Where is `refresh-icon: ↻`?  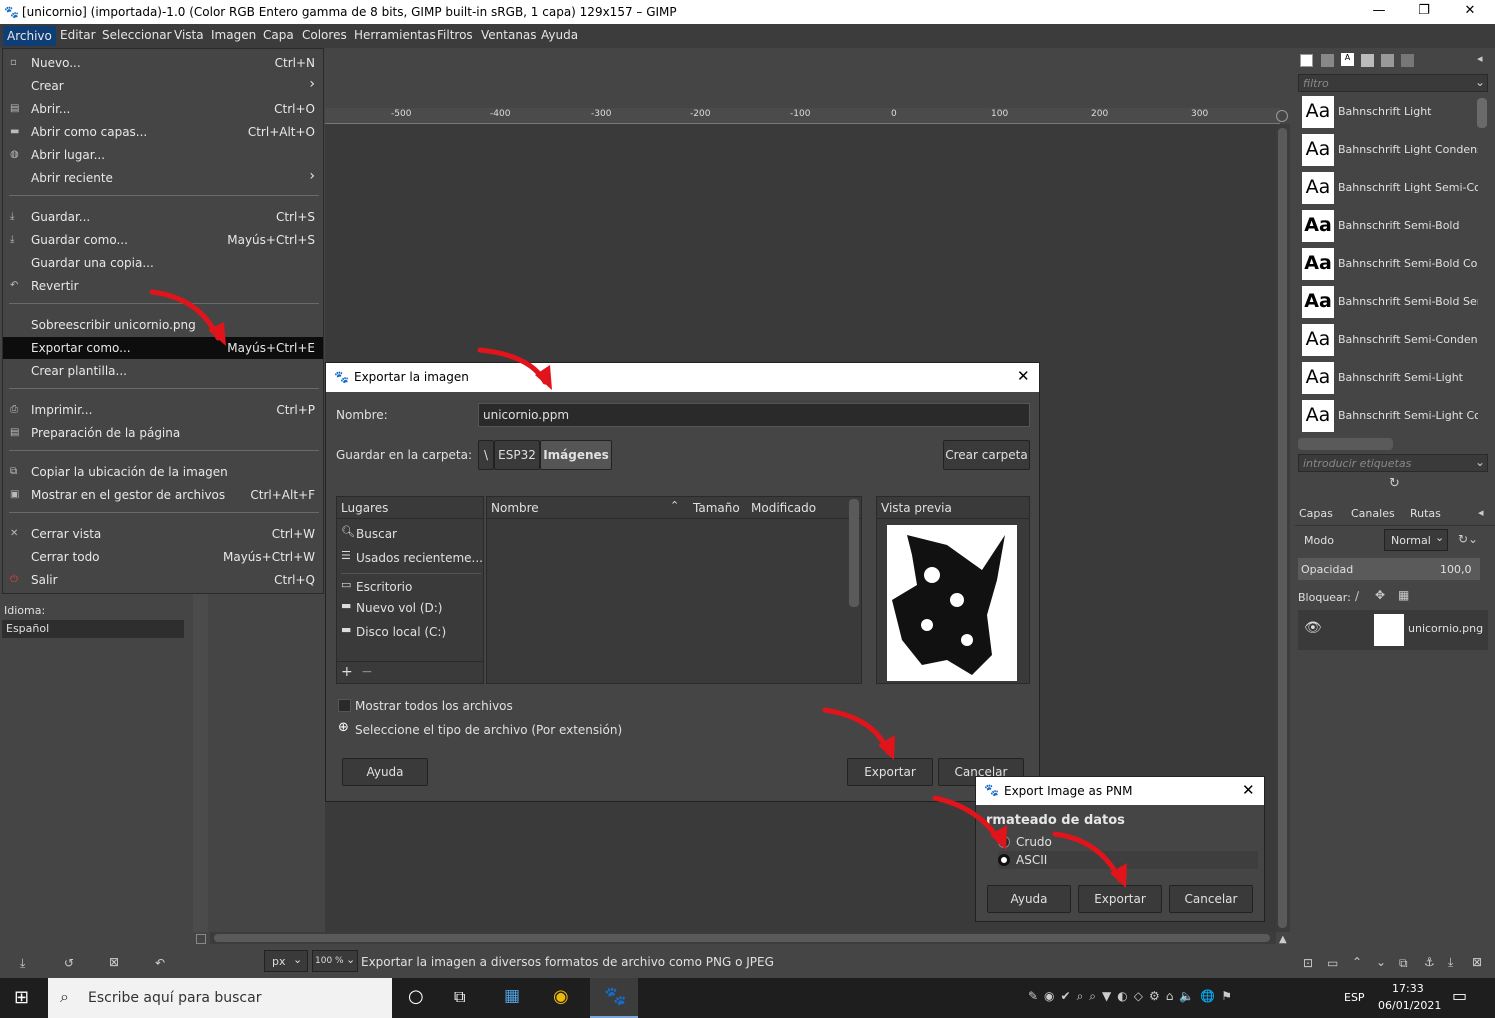
refresh-icon: ↻ is located at coordinates (1394, 483).